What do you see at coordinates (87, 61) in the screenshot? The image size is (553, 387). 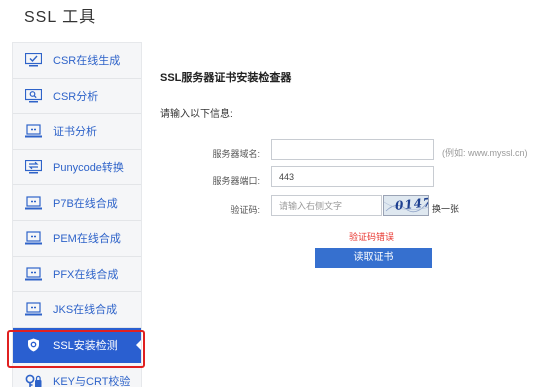 I see `sidebar-item-label: CSR在线生成` at bounding box center [87, 61].